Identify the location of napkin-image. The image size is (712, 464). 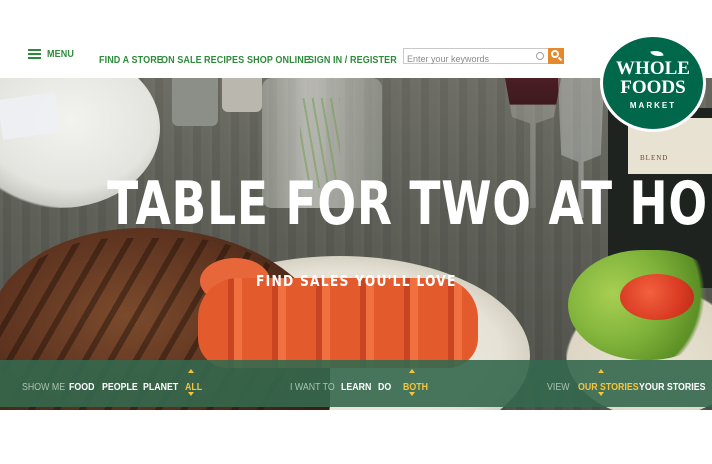
(30, 116).